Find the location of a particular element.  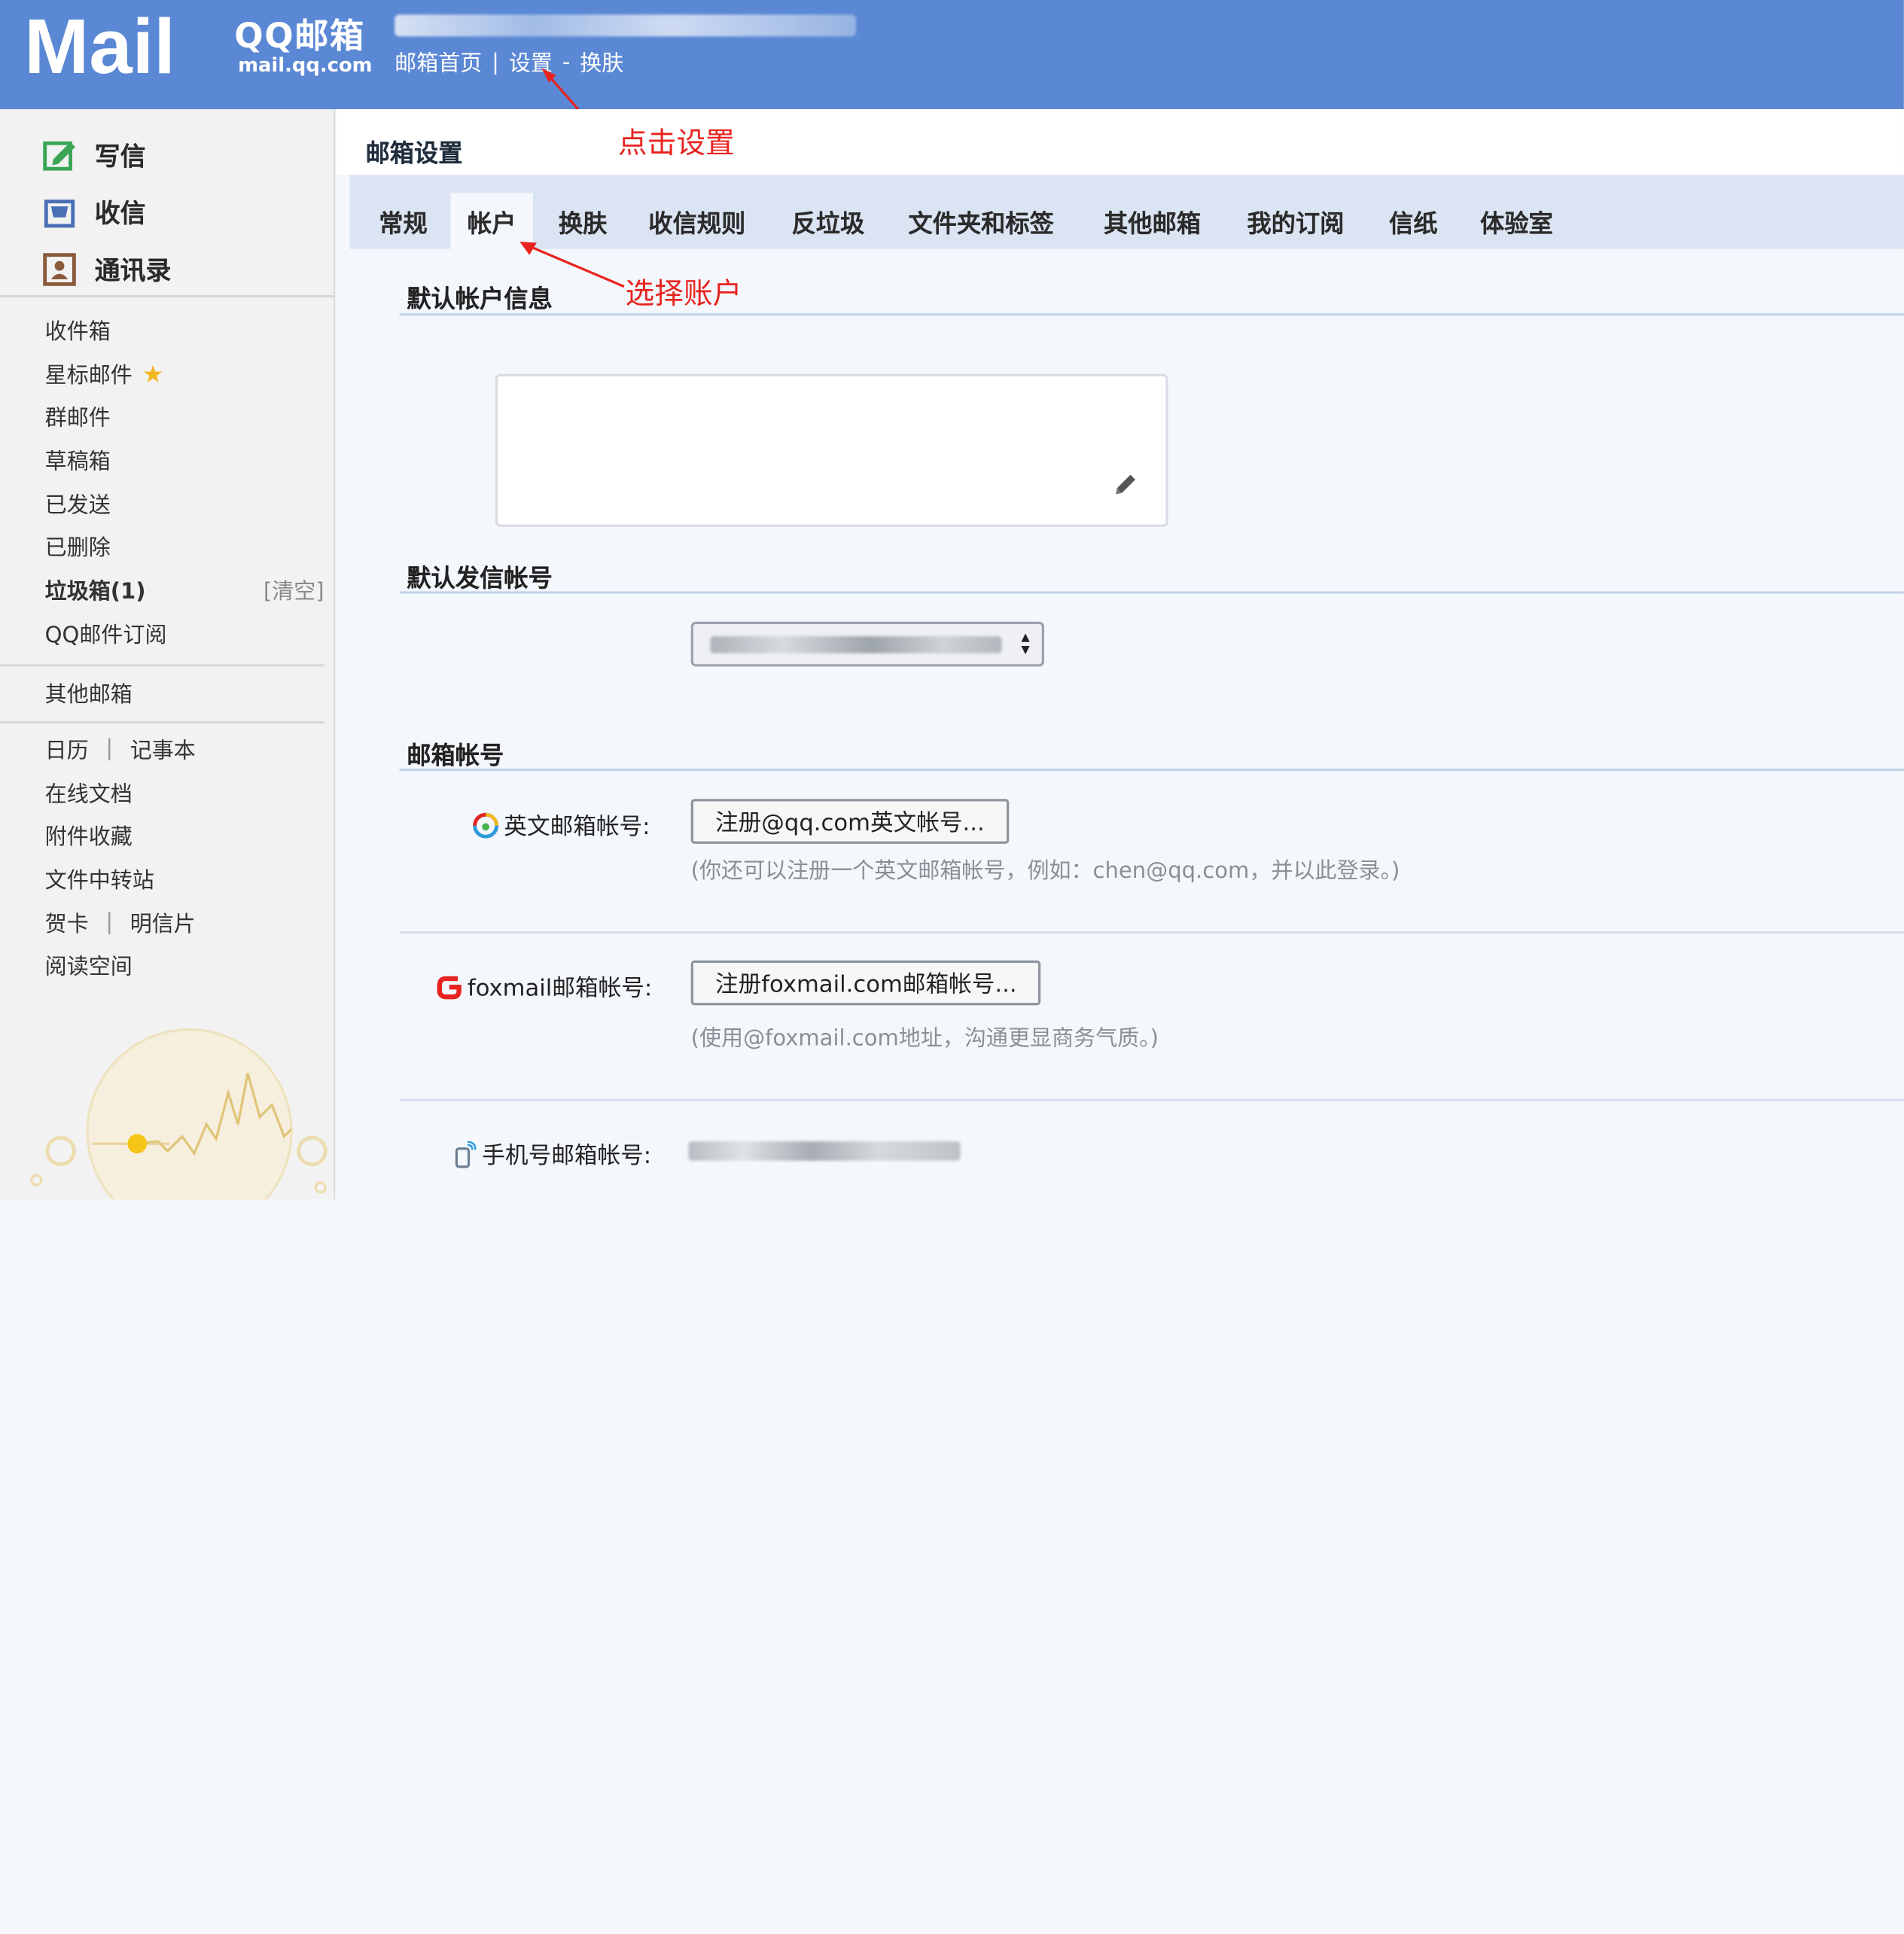

empty-spam-link: [清空] is located at coordinates (294, 590).